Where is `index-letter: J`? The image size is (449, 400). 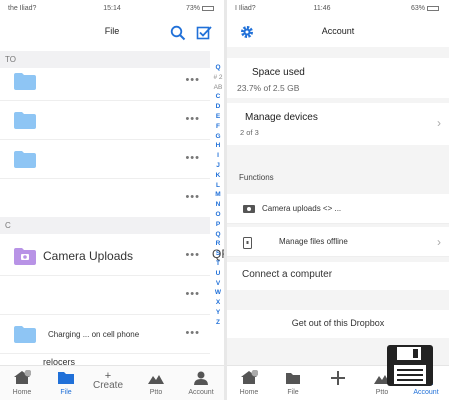
index-letter: J is located at coordinates (218, 167).